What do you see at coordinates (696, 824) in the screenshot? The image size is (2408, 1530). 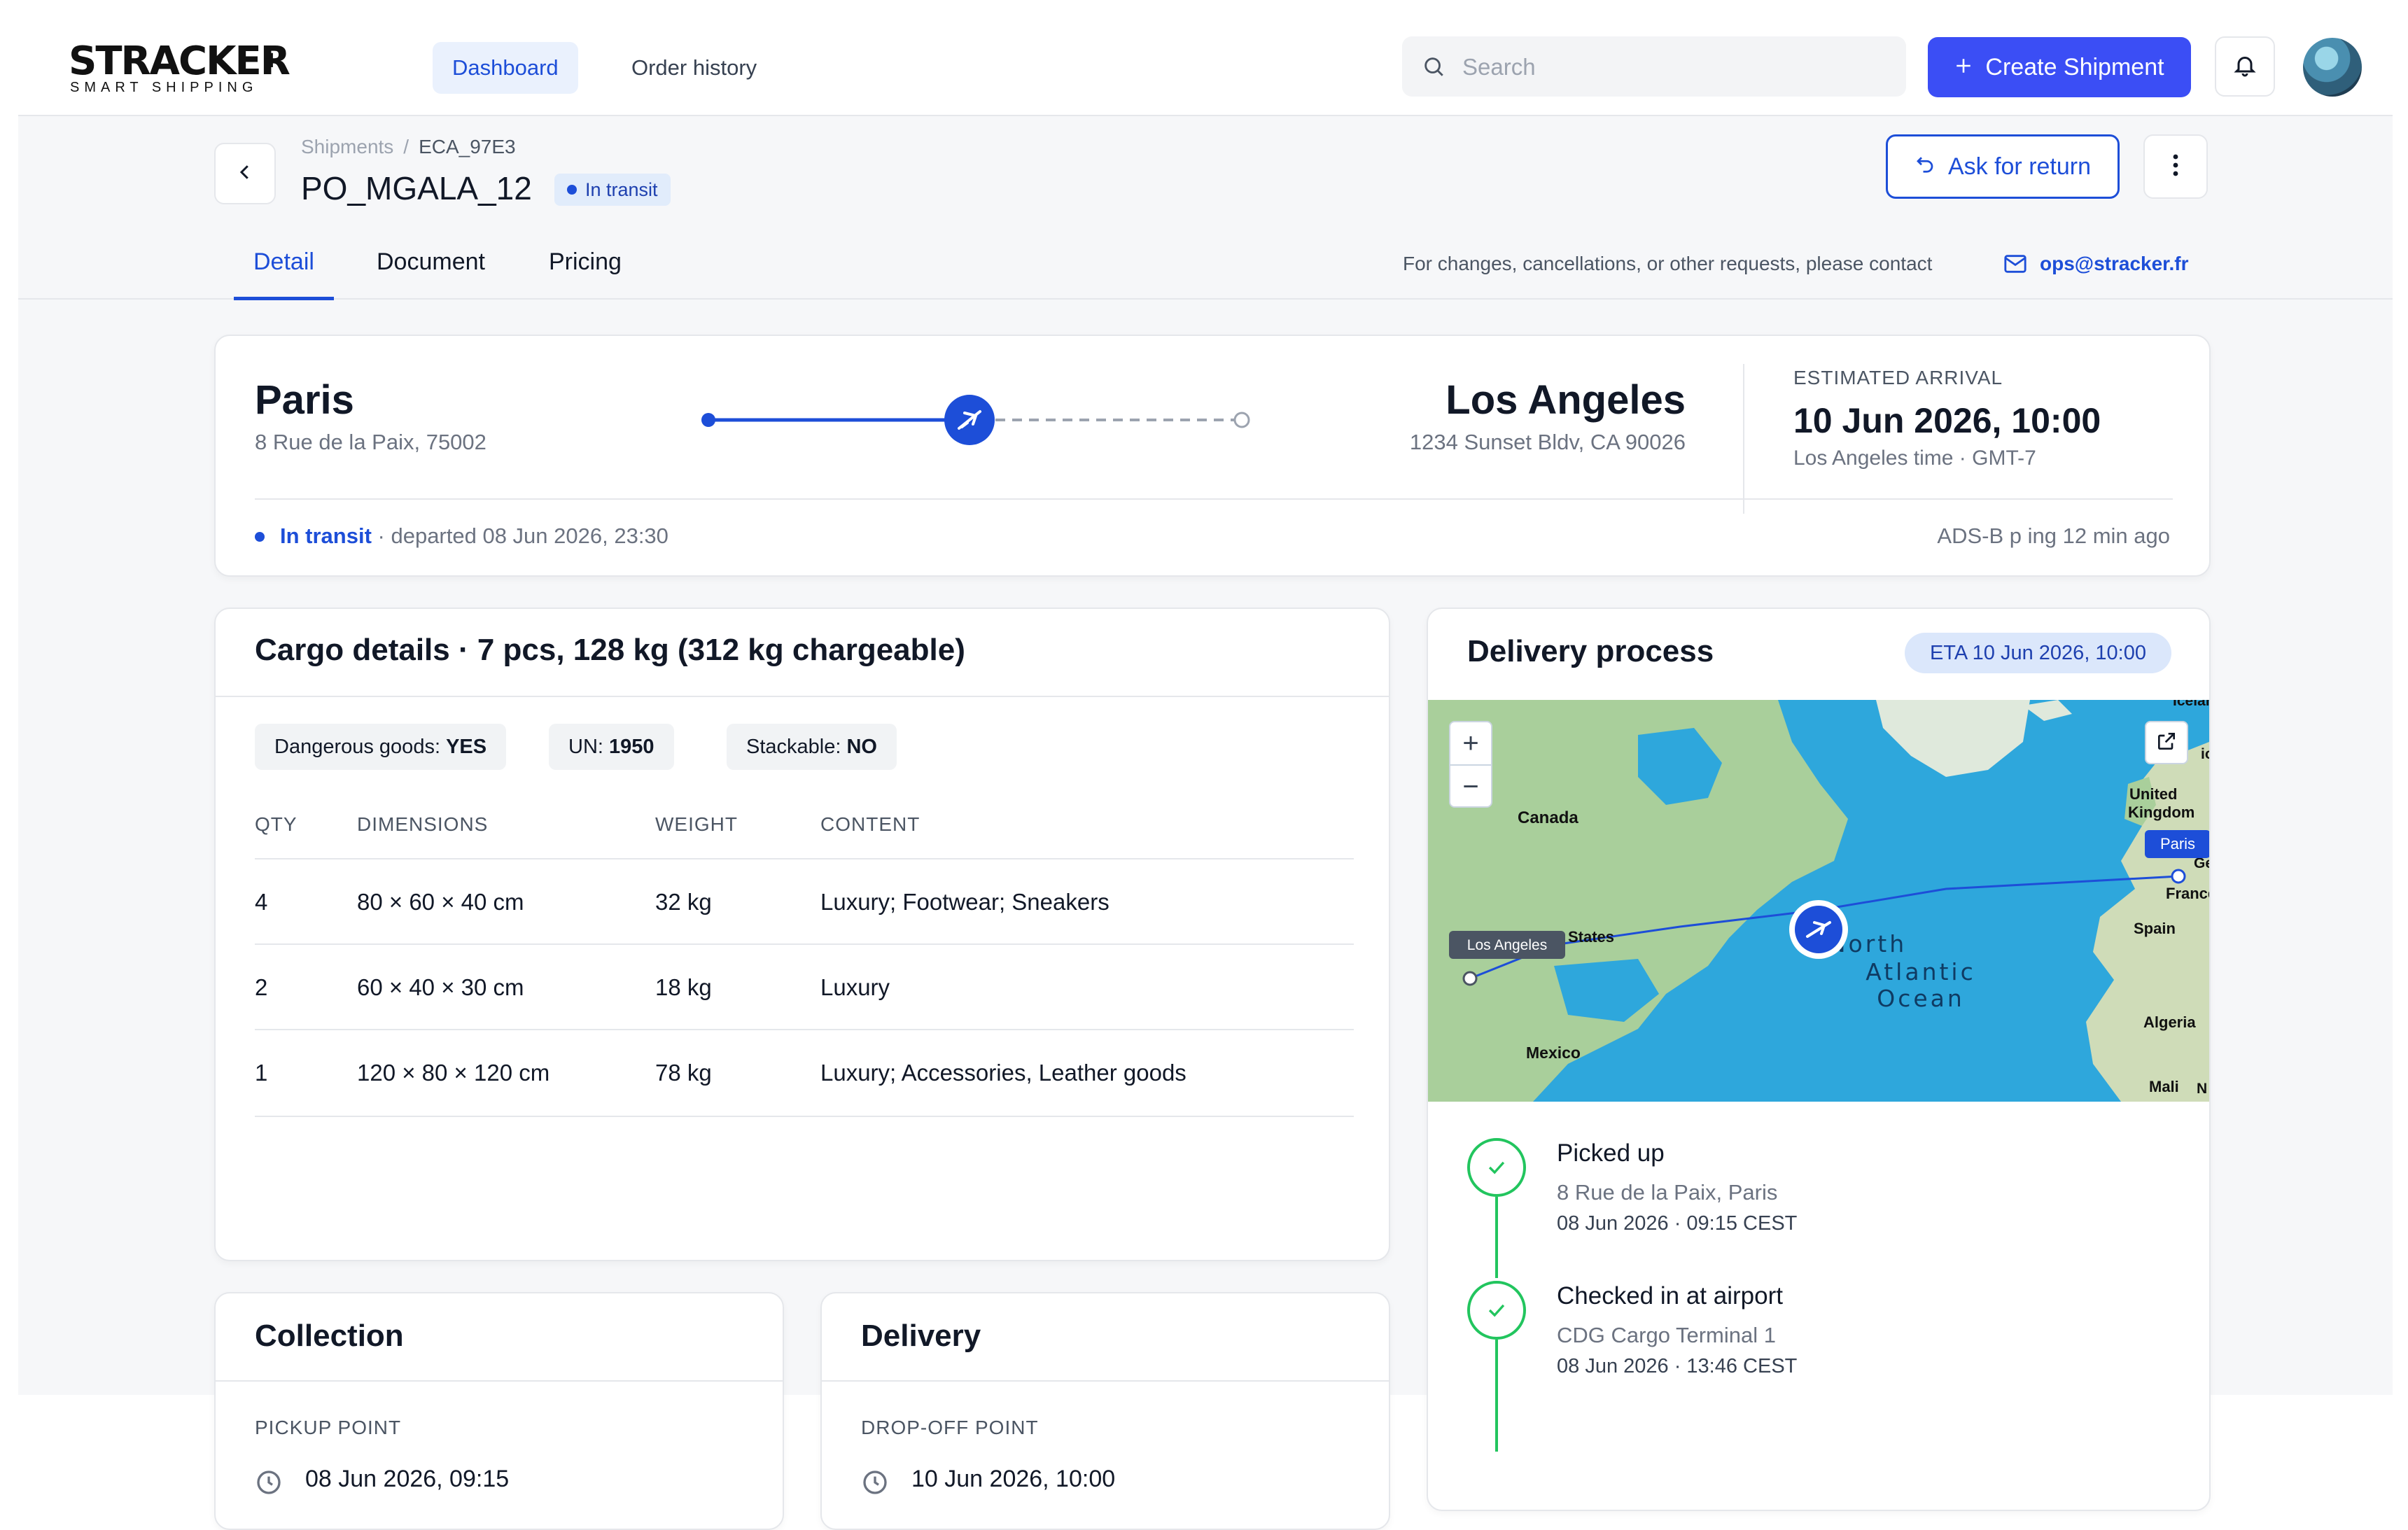 I see `column-header-weight: WEIGHT` at bounding box center [696, 824].